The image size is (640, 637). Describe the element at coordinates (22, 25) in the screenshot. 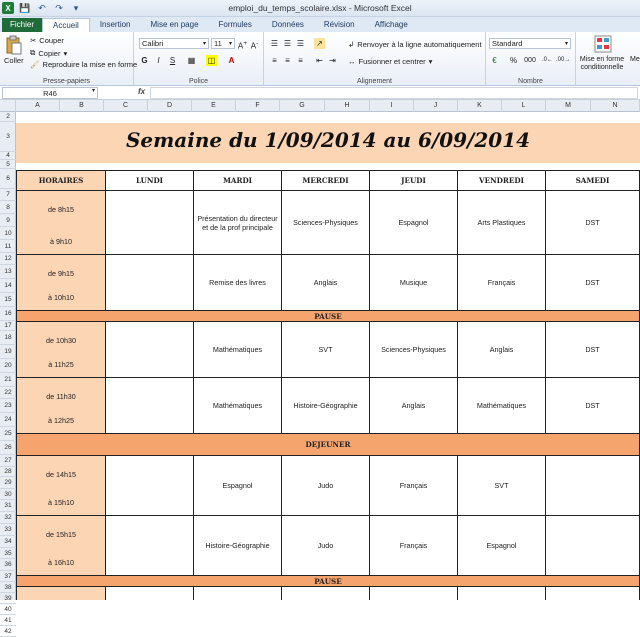

I see `tab-fichier: Fichier` at that location.